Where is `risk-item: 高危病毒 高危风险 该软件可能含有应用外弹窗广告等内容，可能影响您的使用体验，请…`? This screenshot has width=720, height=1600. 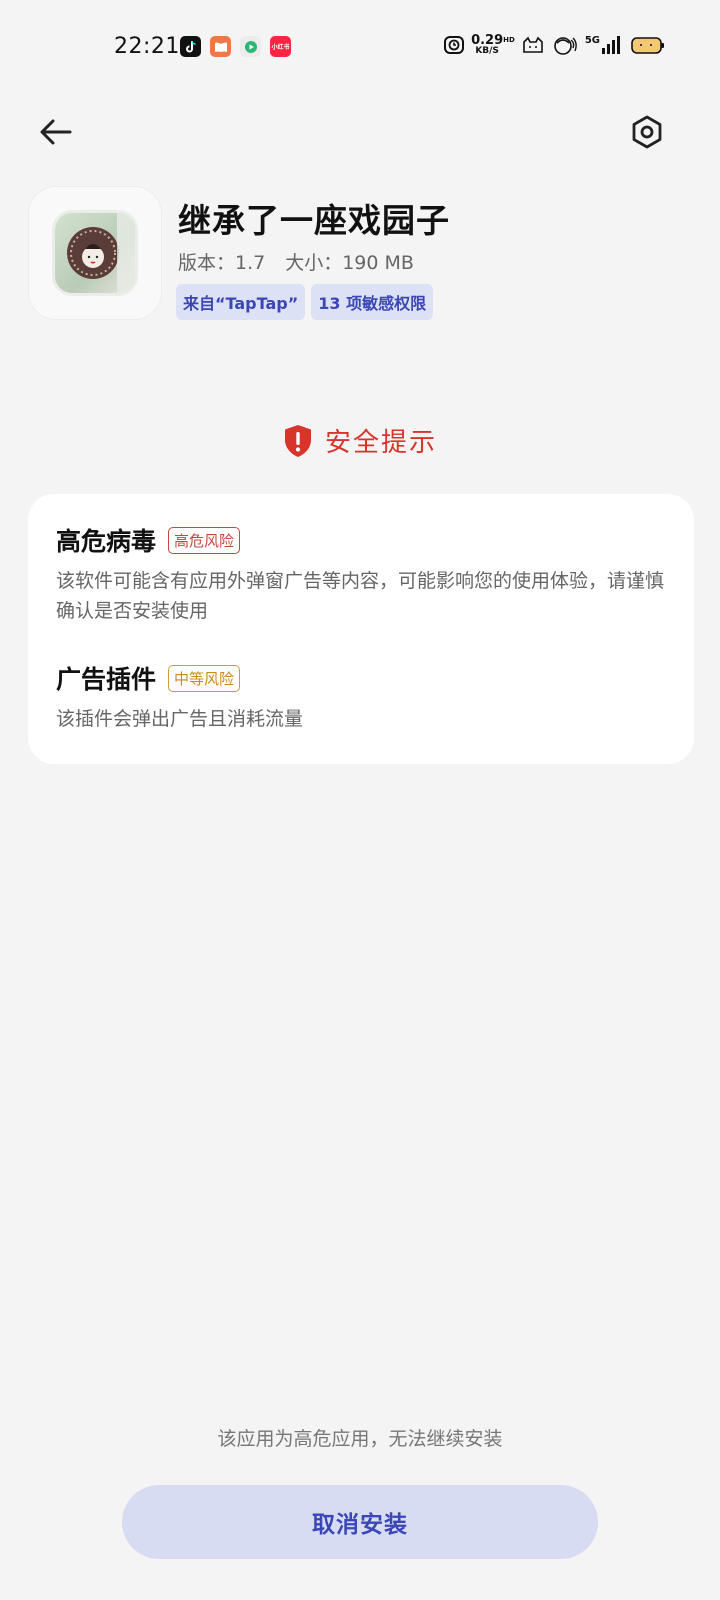
risk-item: 高危病毒 高危风险 该软件可能含有应用外弹窗广告等内容，可能影响您的使用体验，请… is located at coordinates (361, 574).